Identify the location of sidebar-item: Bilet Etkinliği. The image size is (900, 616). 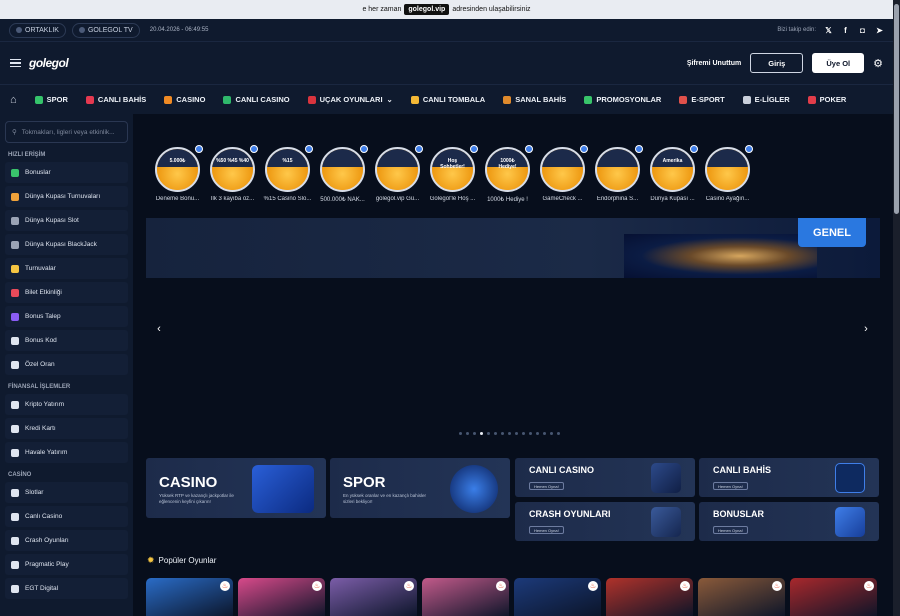
(66, 292).